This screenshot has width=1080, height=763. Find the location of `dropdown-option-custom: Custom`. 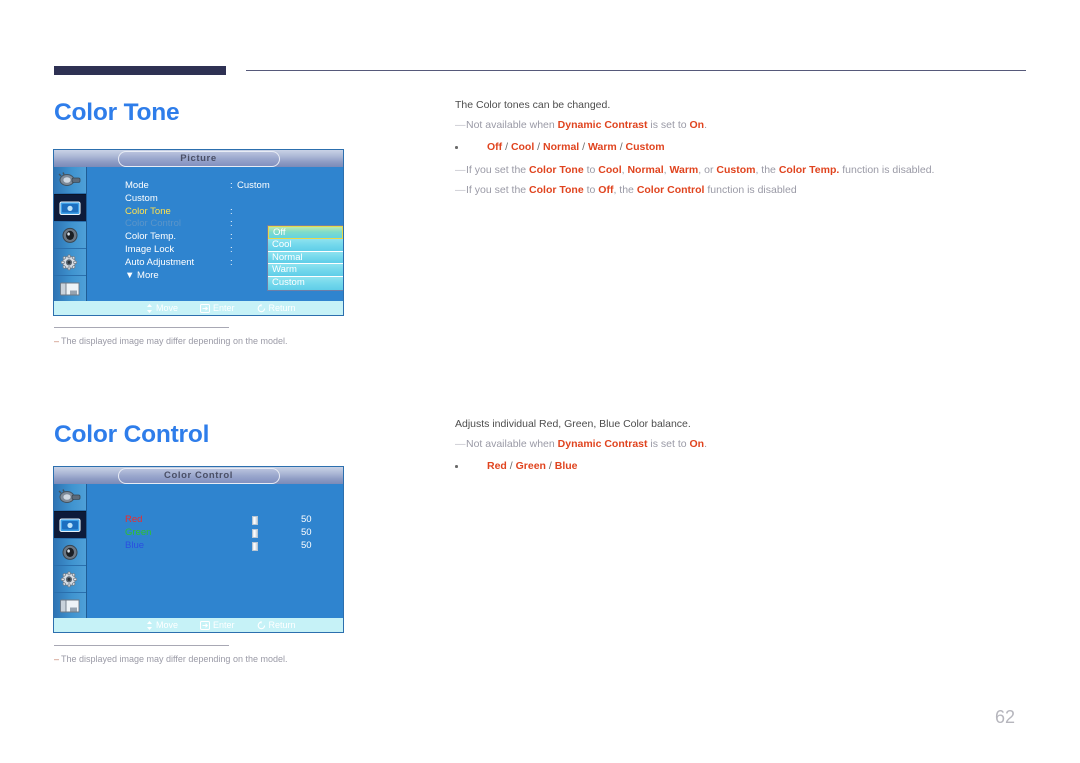

dropdown-option-custom: Custom is located at coordinates (305, 283).